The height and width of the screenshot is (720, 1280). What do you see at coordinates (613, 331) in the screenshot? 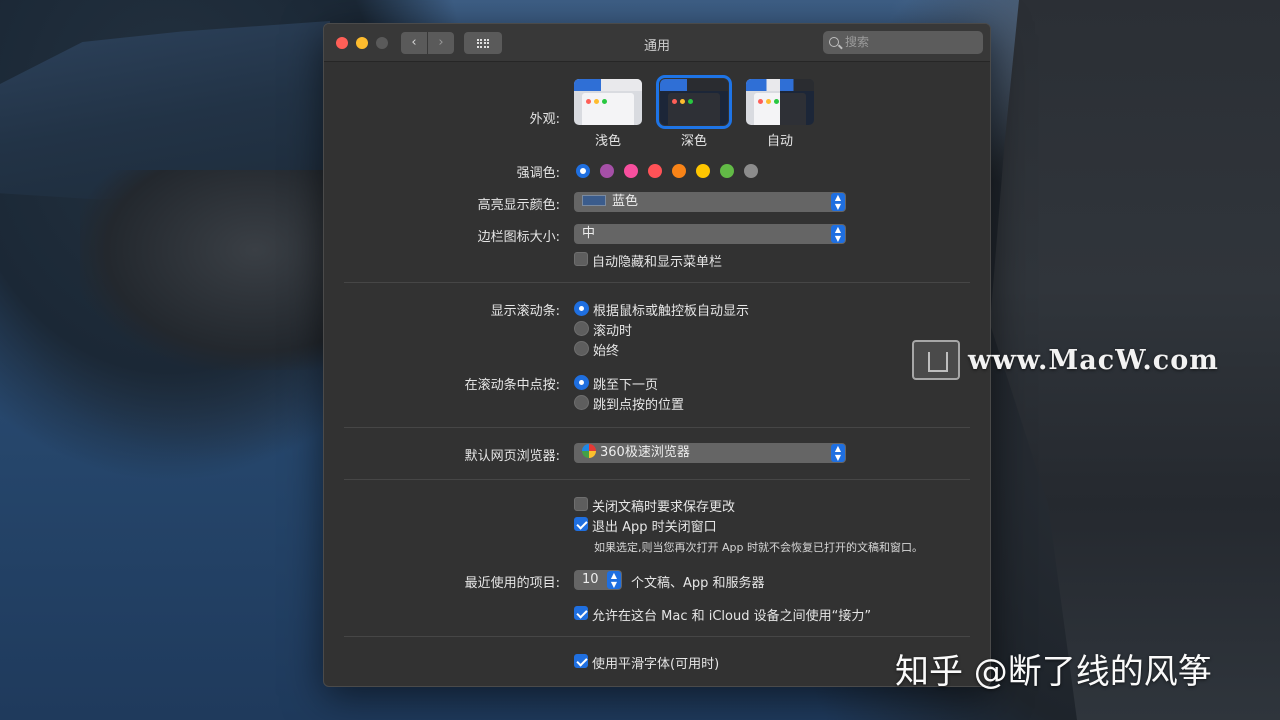
I see `scrollbars-scrolling-label: 滚动时` at bounding box center [613, 331].